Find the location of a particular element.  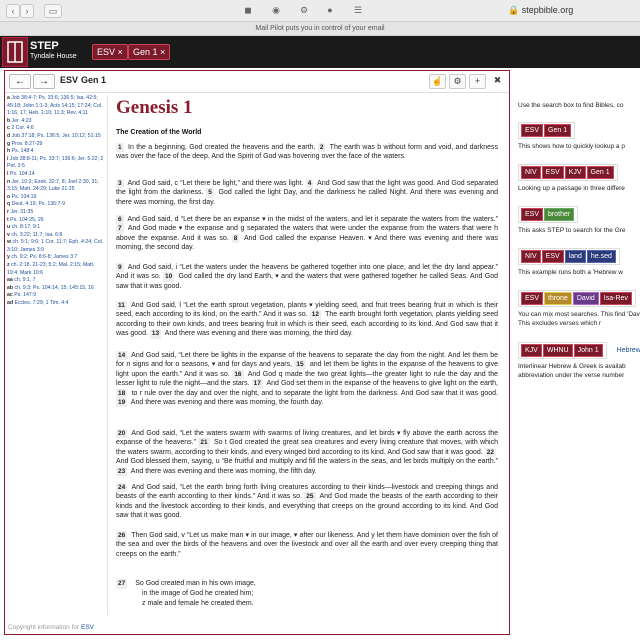

verse-number: 6 is located at coordinates (120, 220).